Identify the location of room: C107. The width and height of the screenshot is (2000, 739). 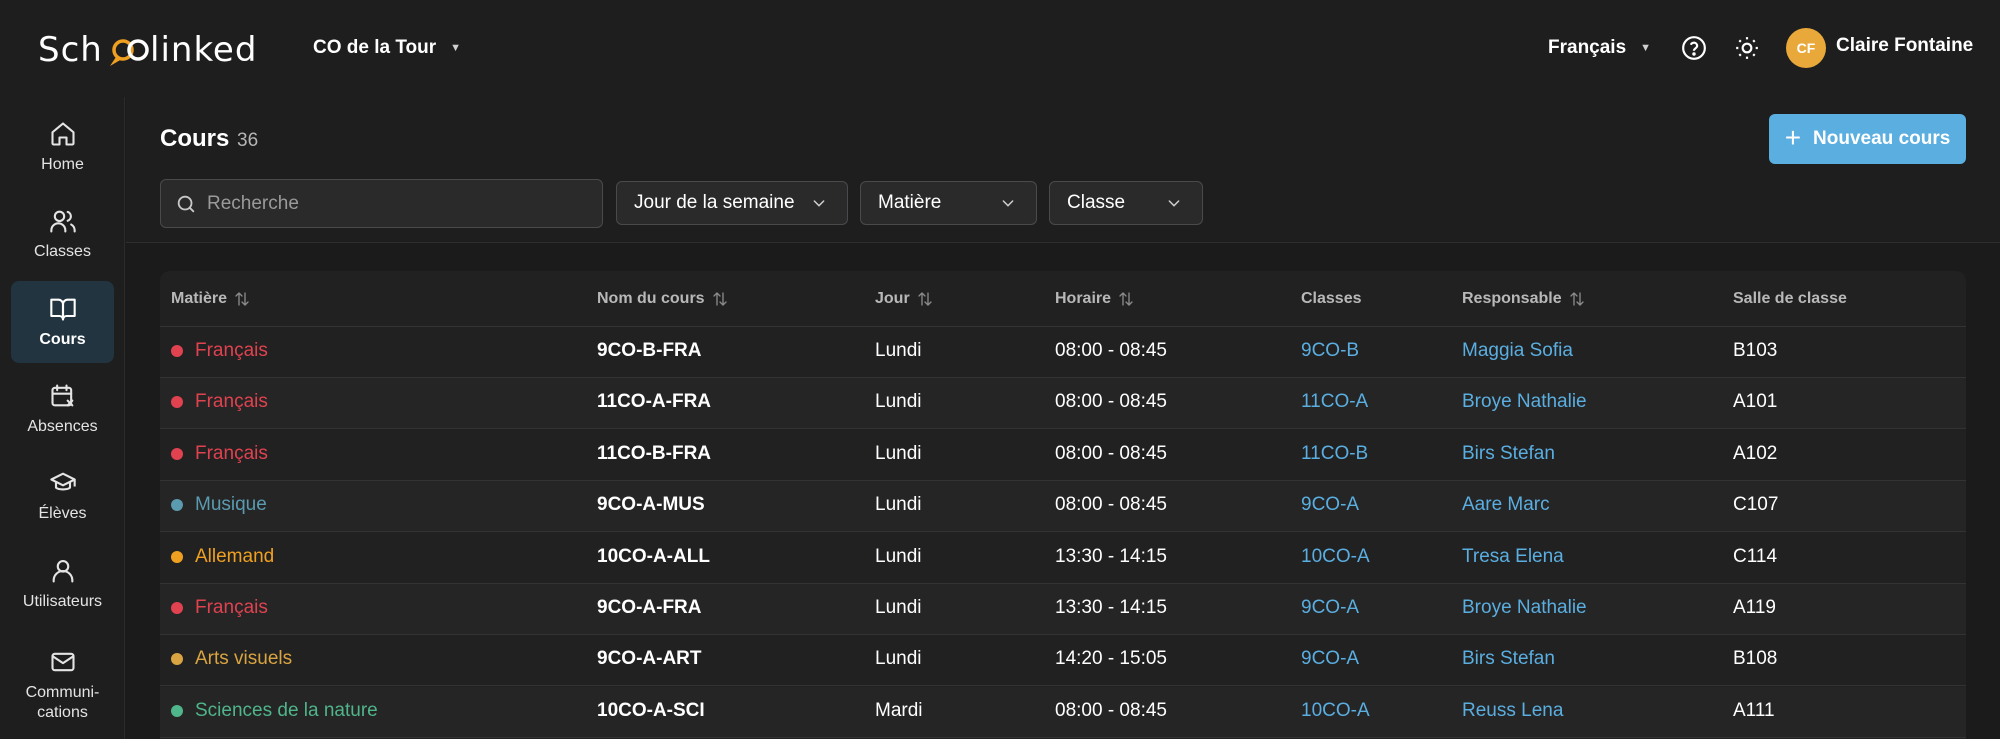
(1756, 505).